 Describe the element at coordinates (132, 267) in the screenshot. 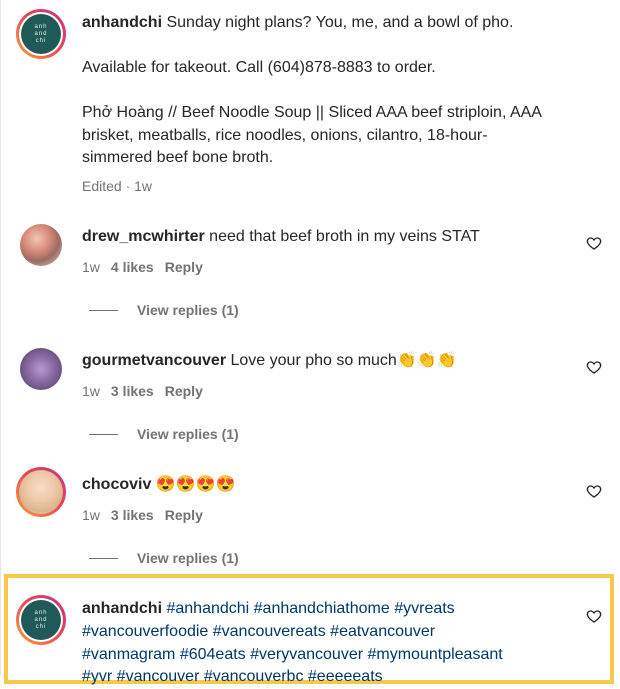

I see `comment-1-likes: 4 likes` at that location.